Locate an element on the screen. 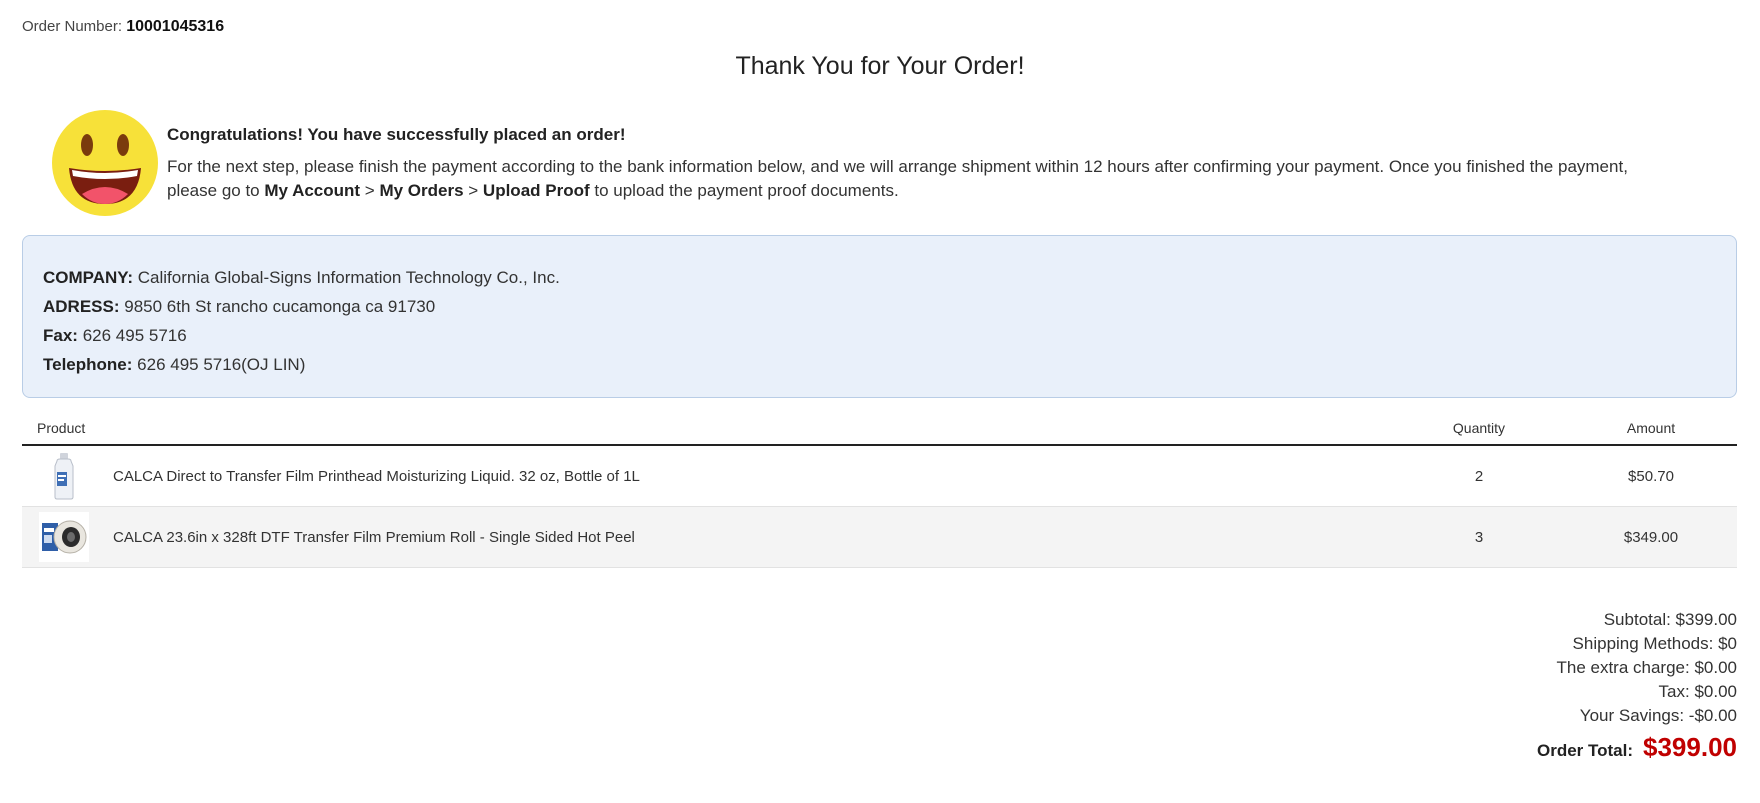  congrats-text-part-2: to upload the payment proof documents. is located at coordinates (744, 190).